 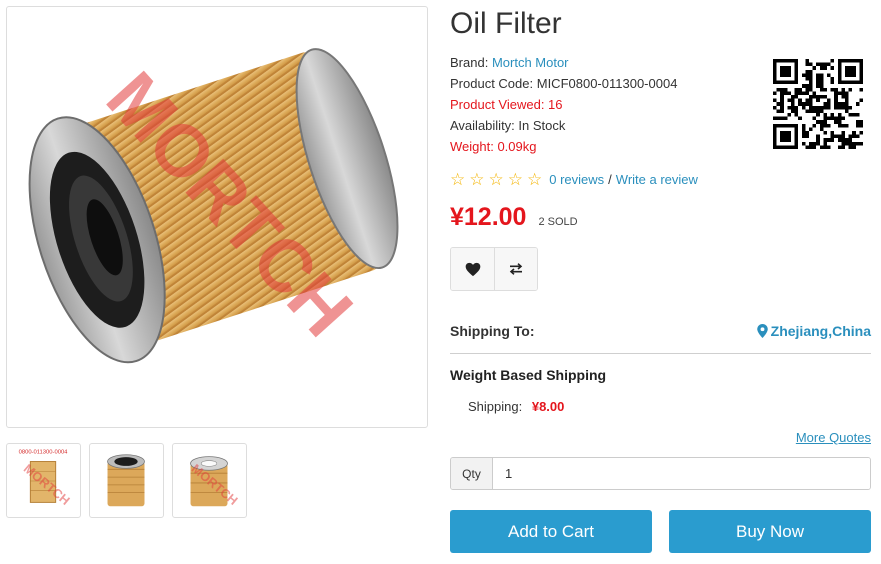 I want to click on shipping-cost-row: Shipping: ¥8.00, so click(x=516, y=406).